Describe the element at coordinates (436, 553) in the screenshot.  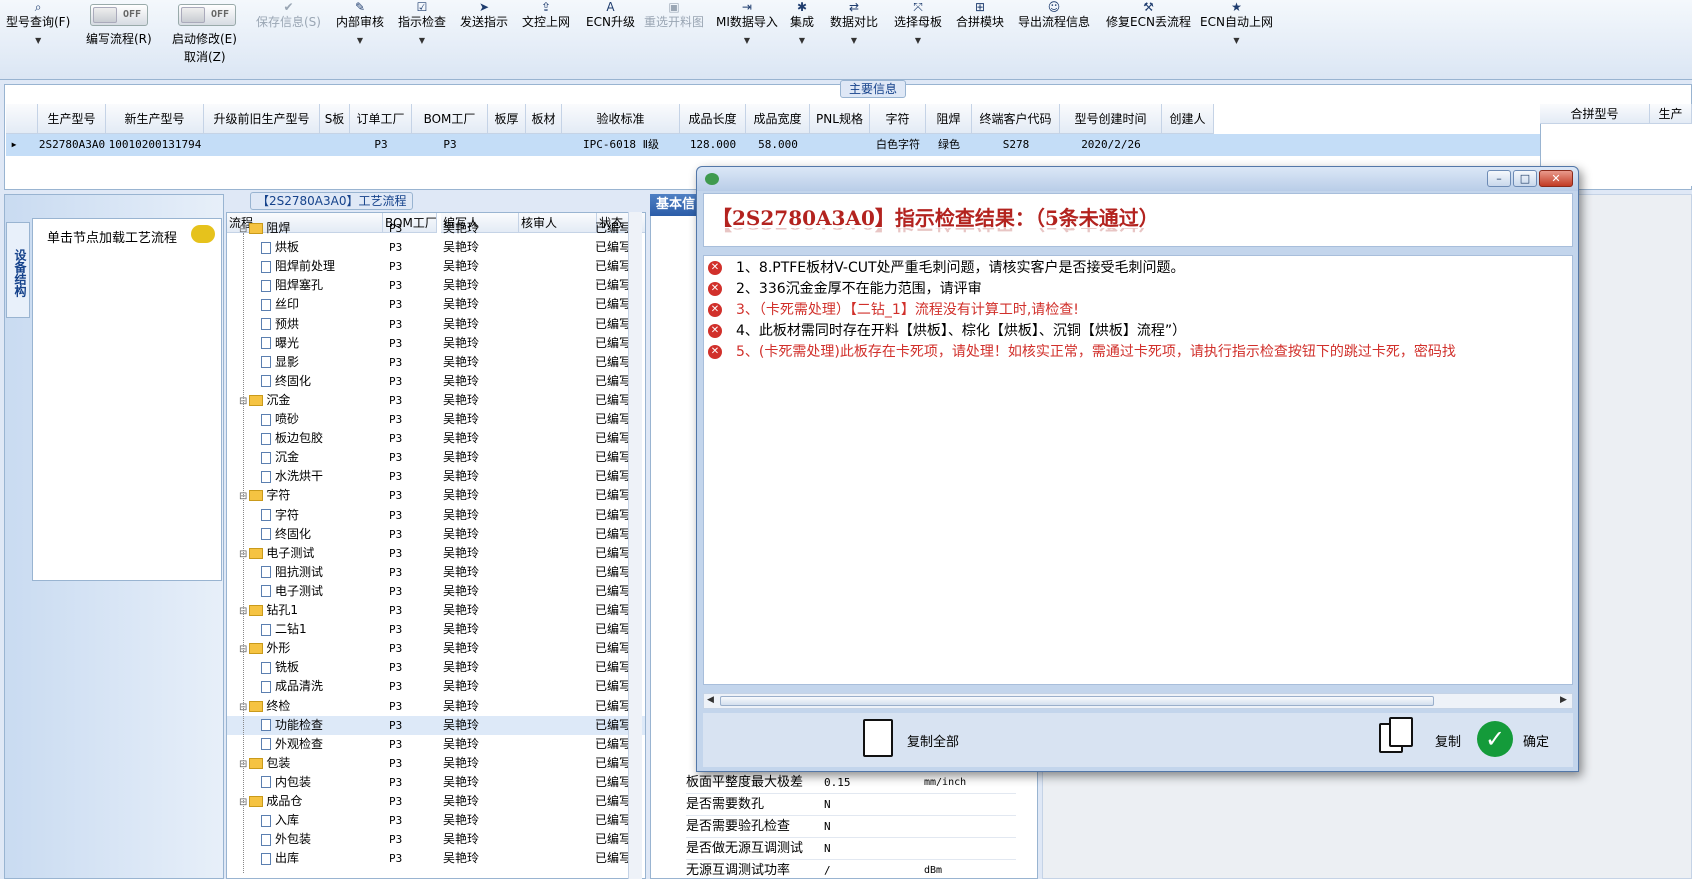
I see `tree-group: ⊟ 电子测试 P3 吴艳玲 已编写` at that location.